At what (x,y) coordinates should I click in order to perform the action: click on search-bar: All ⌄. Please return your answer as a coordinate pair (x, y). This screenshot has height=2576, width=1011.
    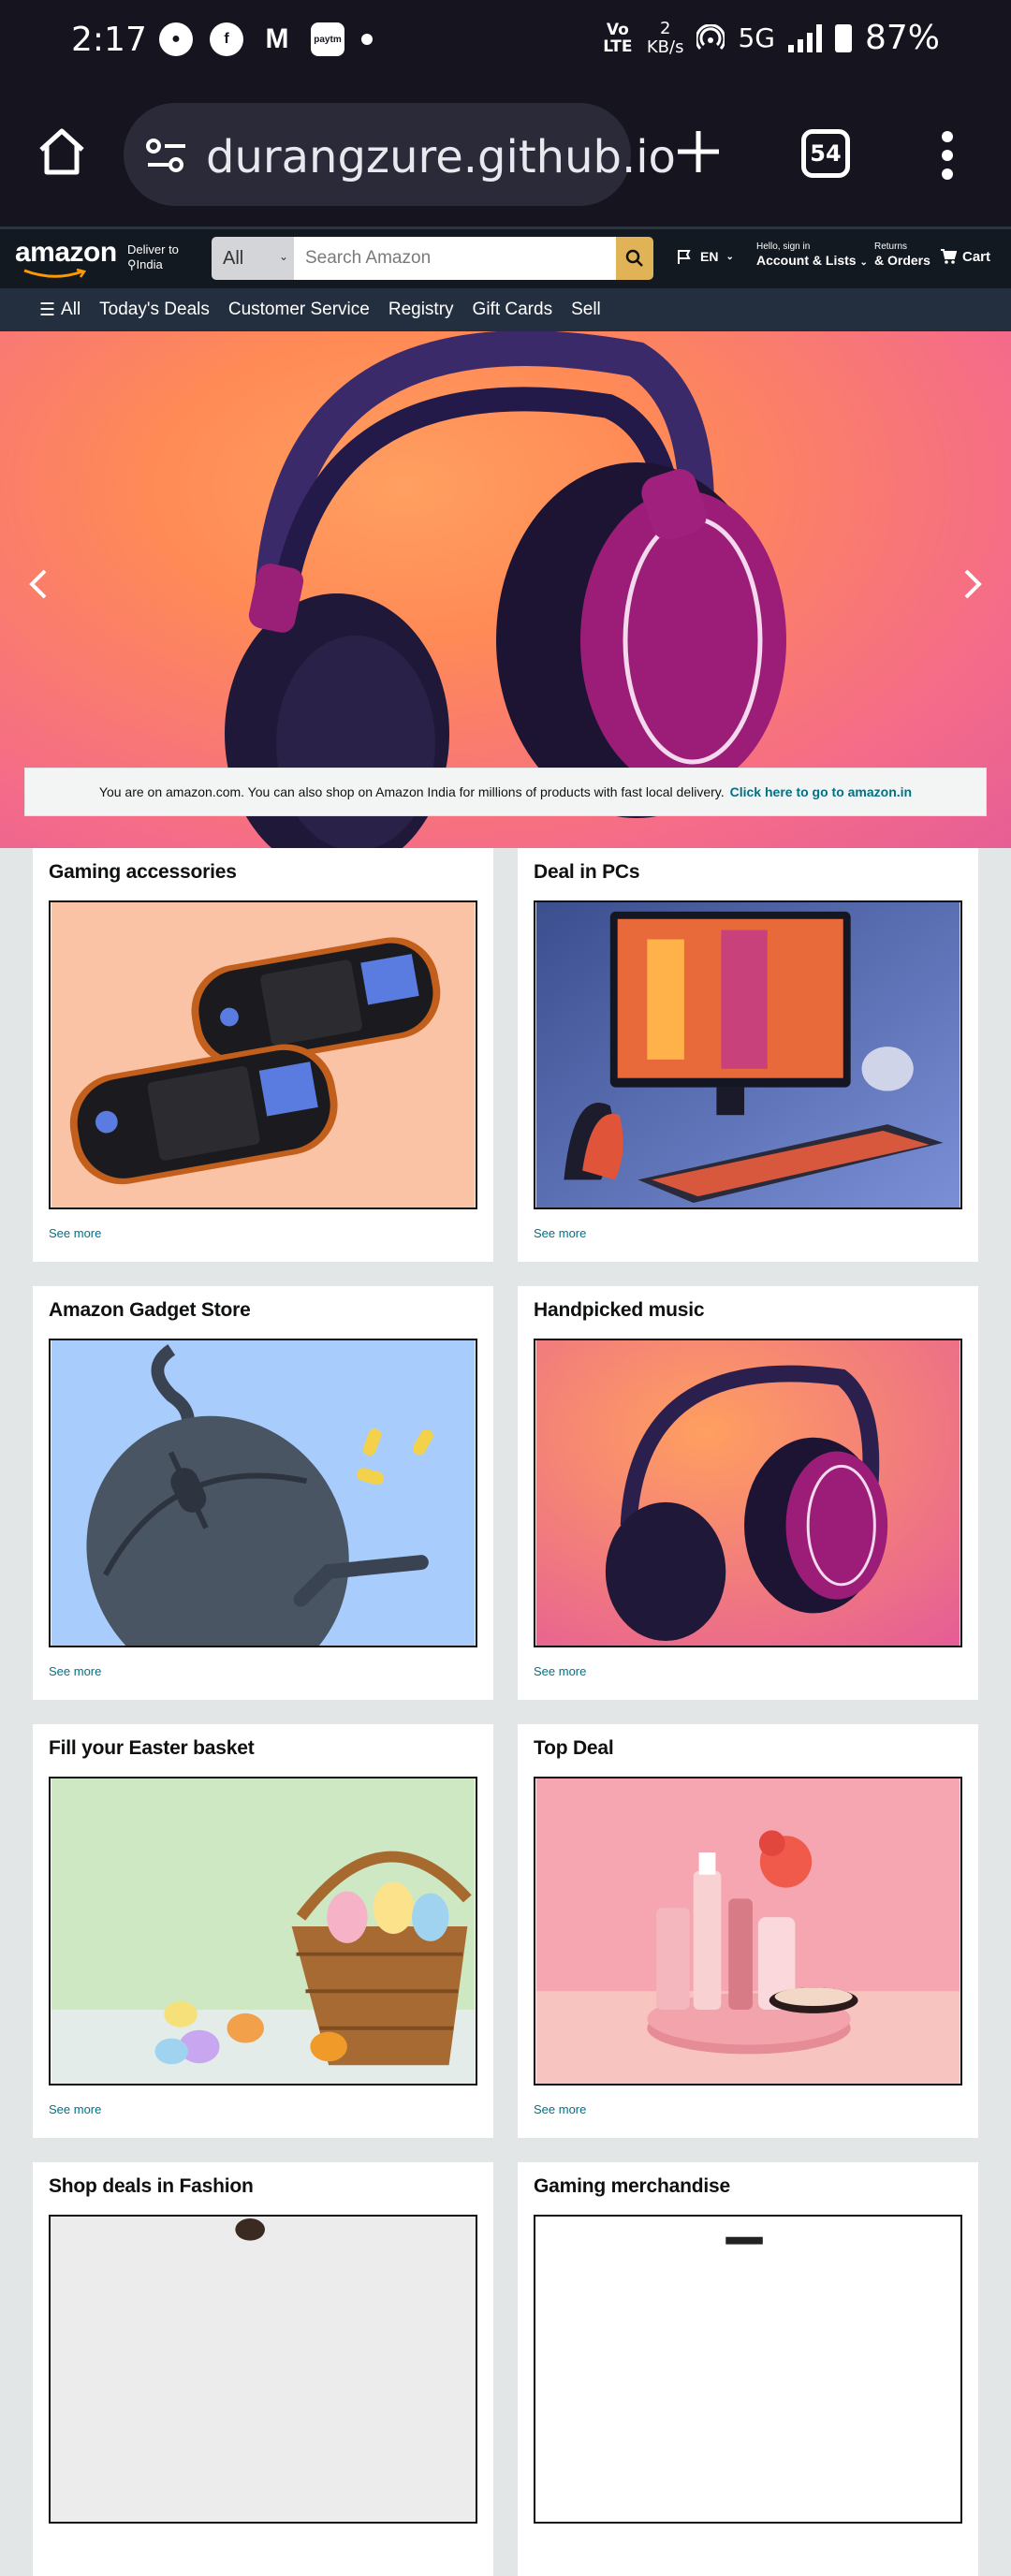
    Looking at the image, I should click on (432, 258).